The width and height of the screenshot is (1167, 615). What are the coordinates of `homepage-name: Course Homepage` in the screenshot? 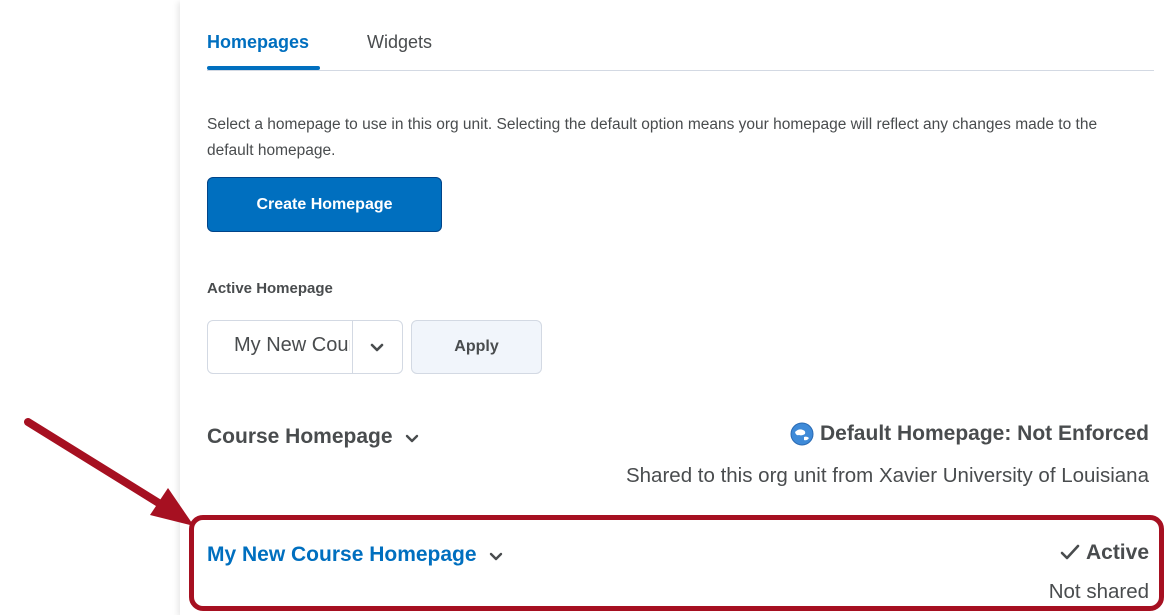 It's located at (300, 436).